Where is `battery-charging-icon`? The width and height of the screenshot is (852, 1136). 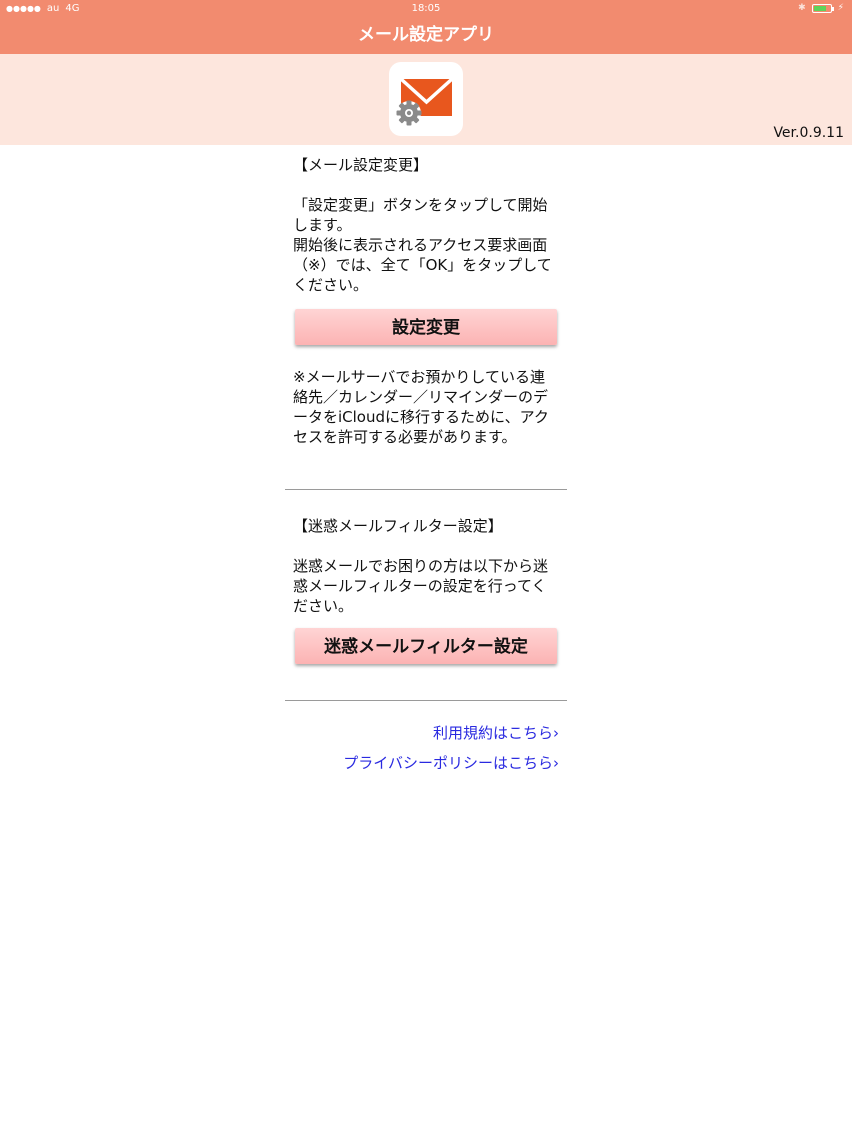
battery-charging-icon is located at coordinates (822, 8).